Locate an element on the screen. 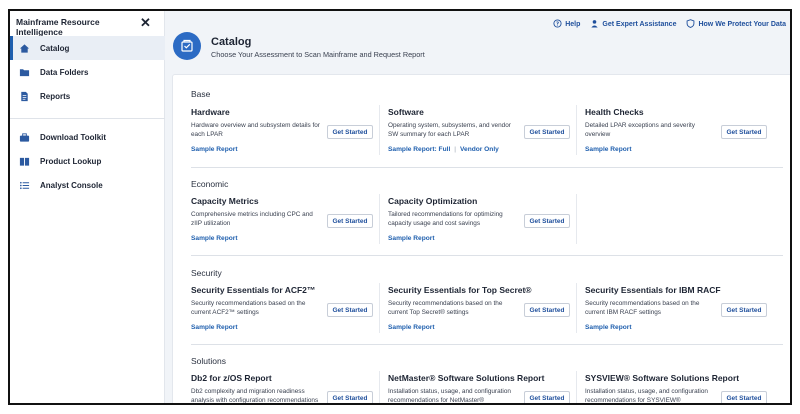 The image size is (800, 414). sidebar-item-reports: Reports is located at coordinates (87, 96).